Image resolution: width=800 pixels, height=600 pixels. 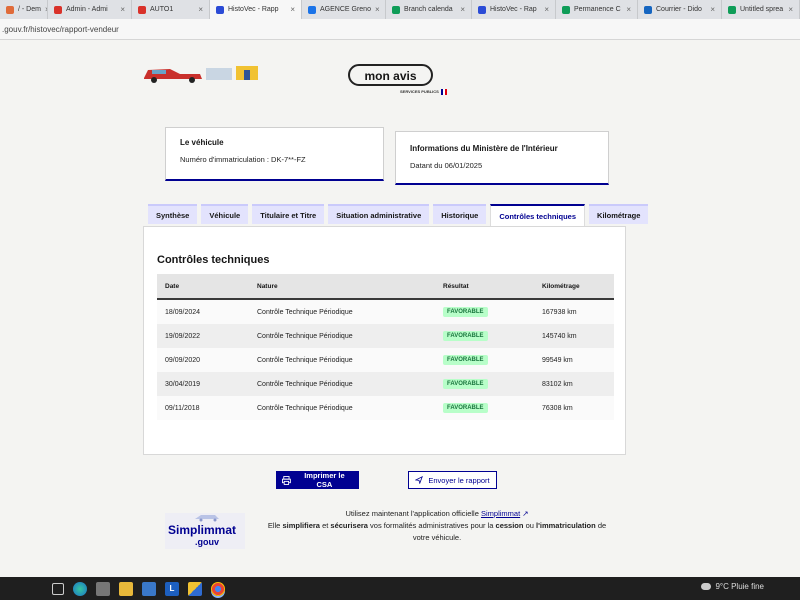 I want to click on send-report-button: Envoyer le rapport, so click(x=452, y=480).